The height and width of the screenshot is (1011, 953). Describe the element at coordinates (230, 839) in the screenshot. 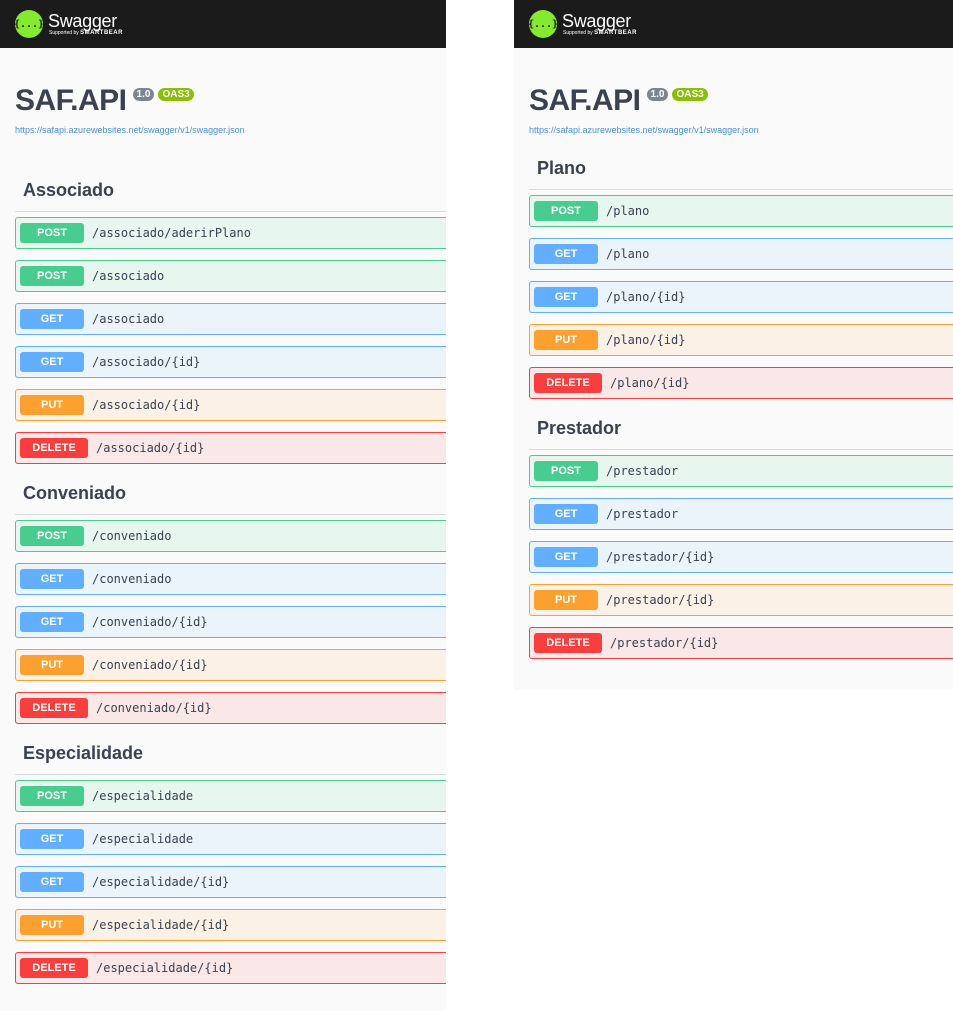

I see `operation-get: GET/especialidade` at that location.